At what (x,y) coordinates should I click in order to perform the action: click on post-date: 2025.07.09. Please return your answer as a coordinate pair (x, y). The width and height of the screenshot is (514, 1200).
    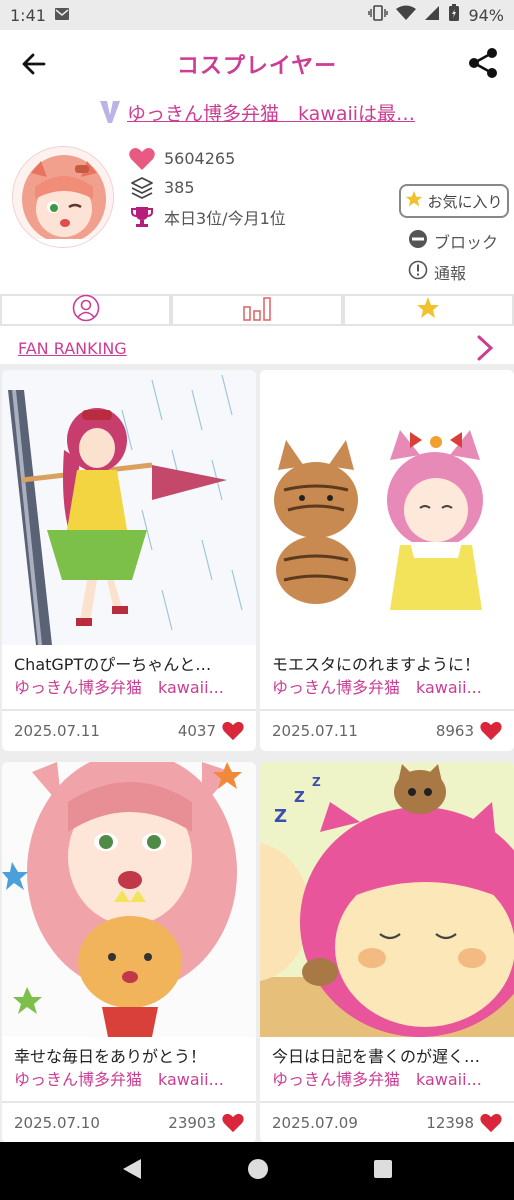
    Looking at the image, I should click on (315, 1123).